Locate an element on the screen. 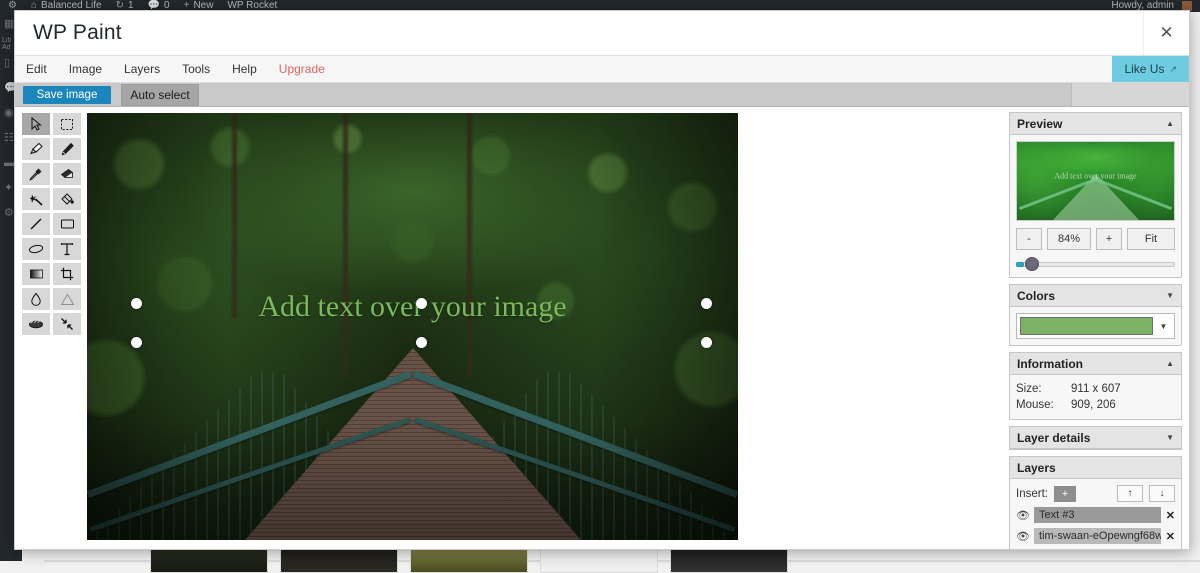 This screenshot has height=573, width=1200. marquee-select-icon is located at coordinates (67, 124).